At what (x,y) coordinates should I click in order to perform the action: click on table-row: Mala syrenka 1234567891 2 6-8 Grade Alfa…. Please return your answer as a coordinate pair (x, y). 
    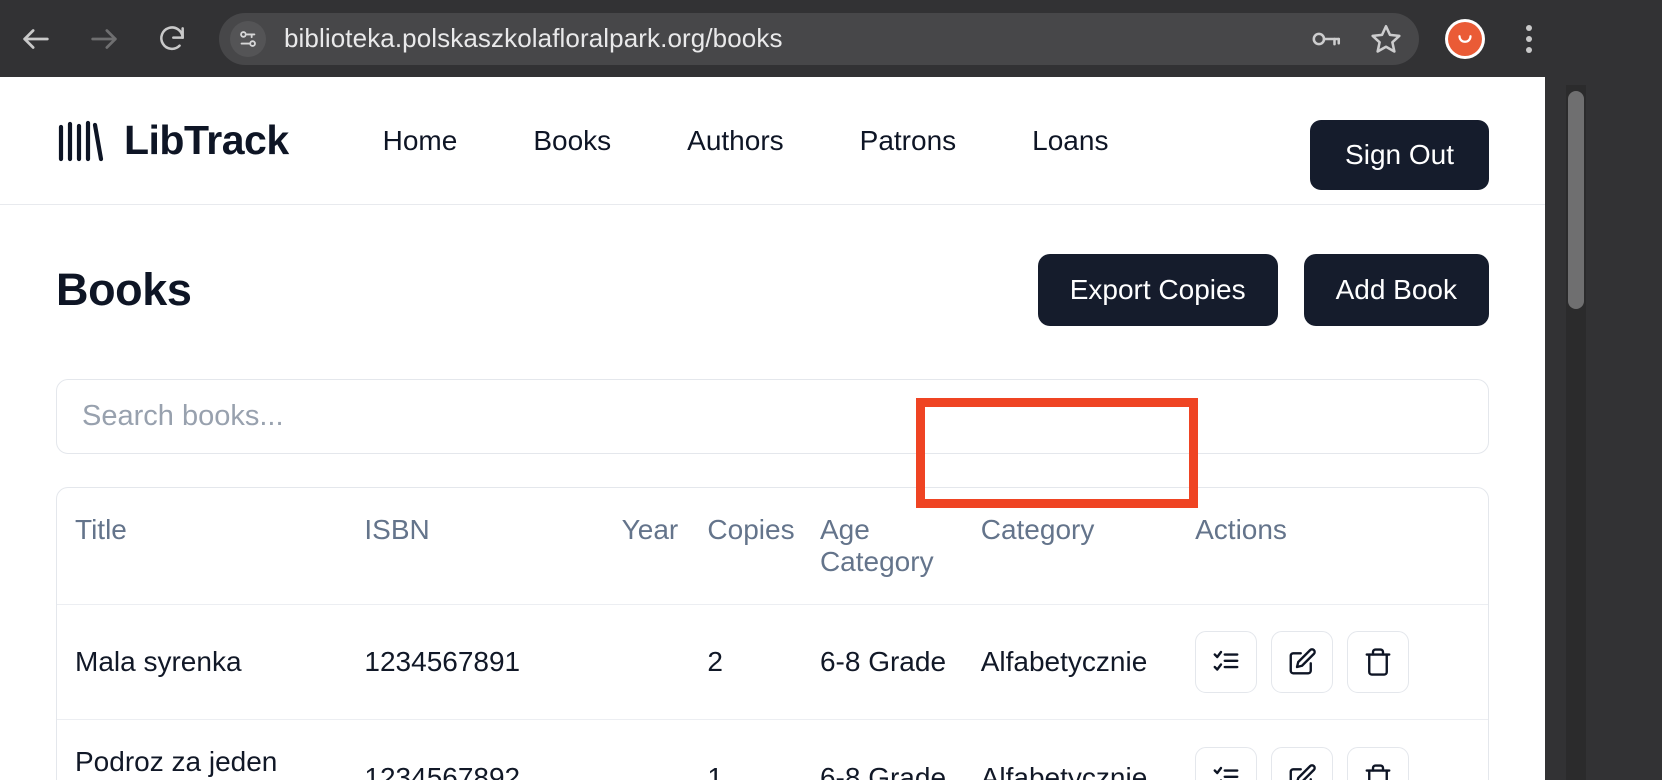
    Looking at the image, I should click on (772, 662).